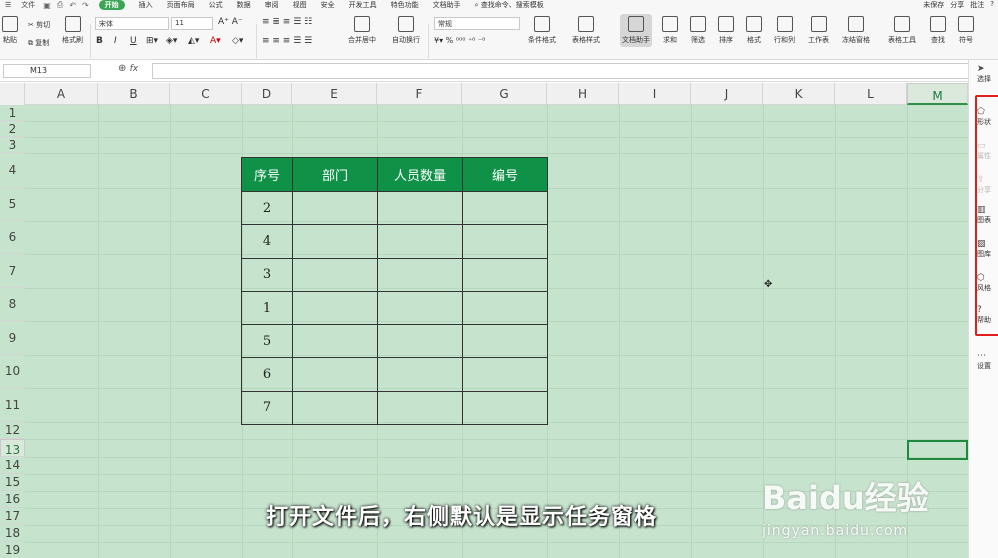 This screenshot has height=558, width=998. I want to click on row-header: 16, so click(12, 499).